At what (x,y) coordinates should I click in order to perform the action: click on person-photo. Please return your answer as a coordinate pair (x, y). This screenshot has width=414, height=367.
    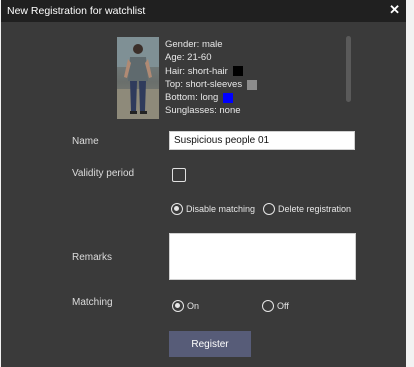
    Looking at the image, I should click on (138, 78).